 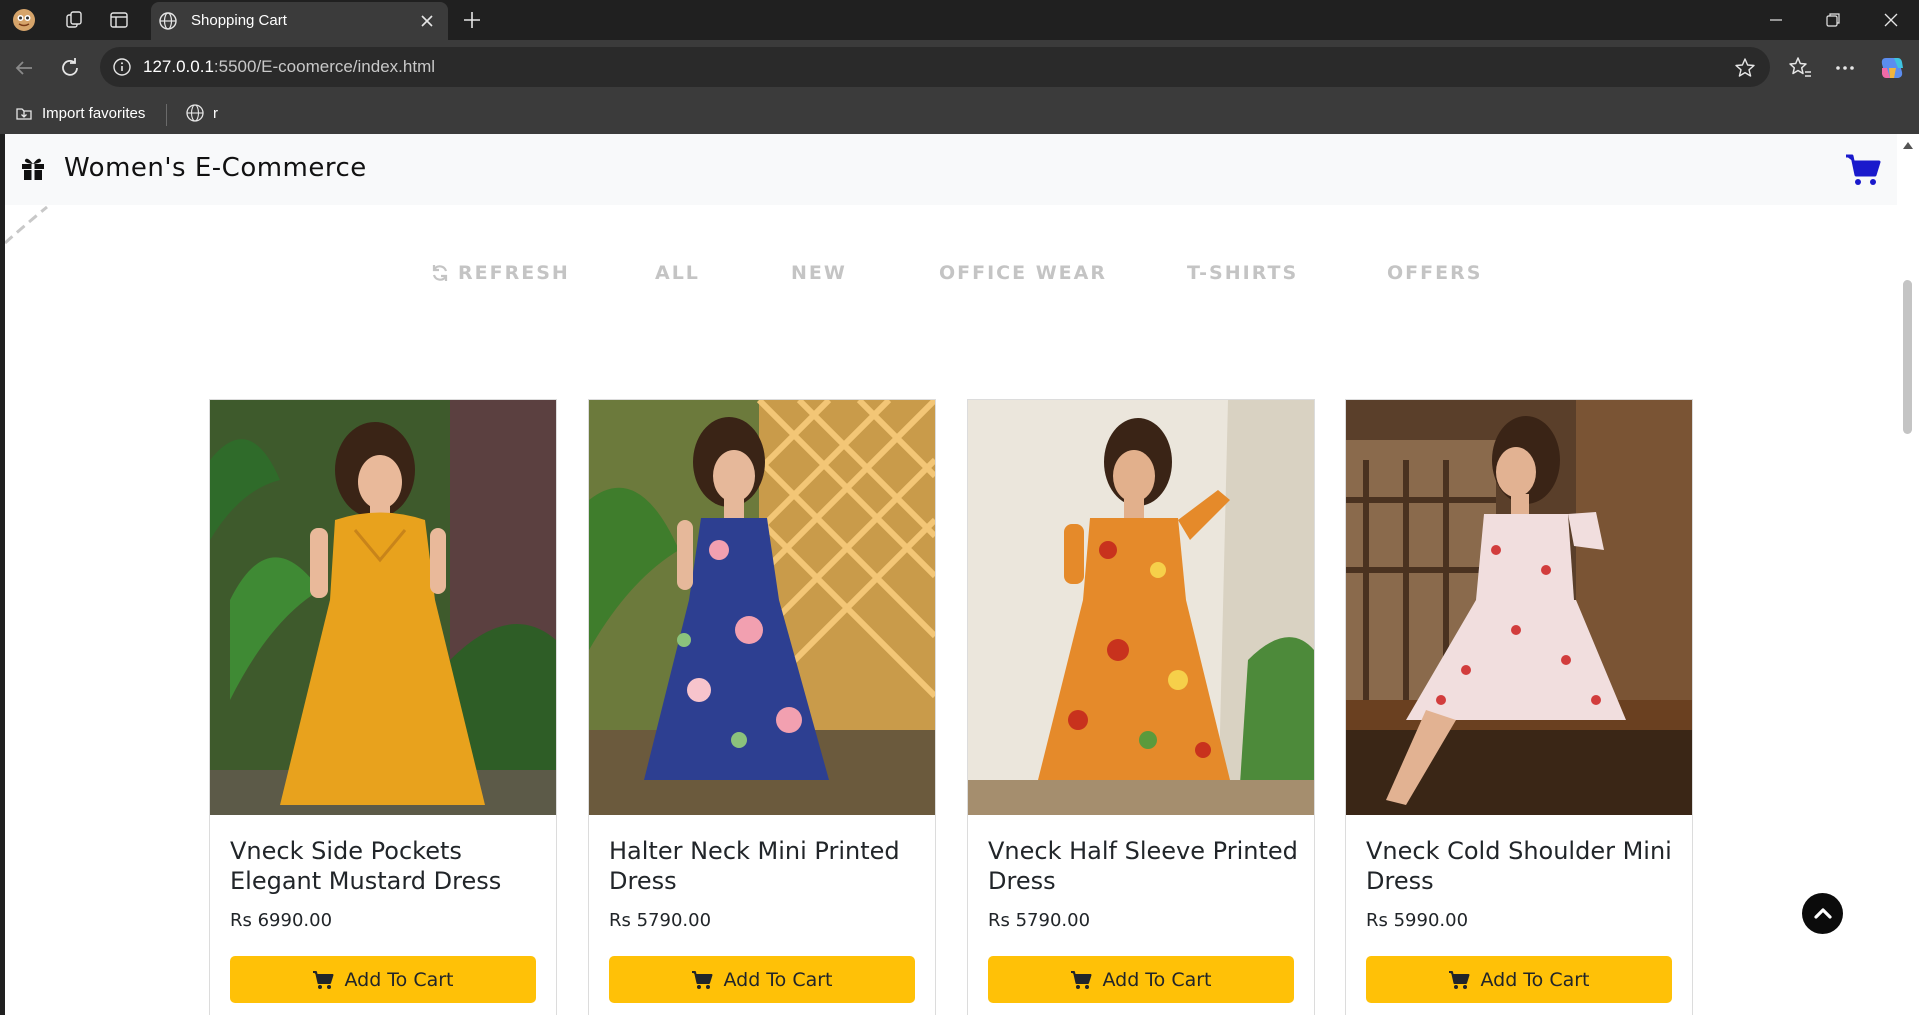 What do you see at coordinates (281, 920) in the screenshot?
I see `product-price: Rs 6990.00` at bounding box center [281, 920].